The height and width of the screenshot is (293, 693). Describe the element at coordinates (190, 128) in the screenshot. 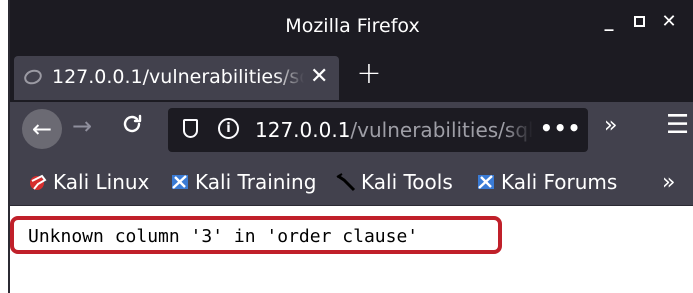

I see `tracking-protection-shield-icon` at that location.